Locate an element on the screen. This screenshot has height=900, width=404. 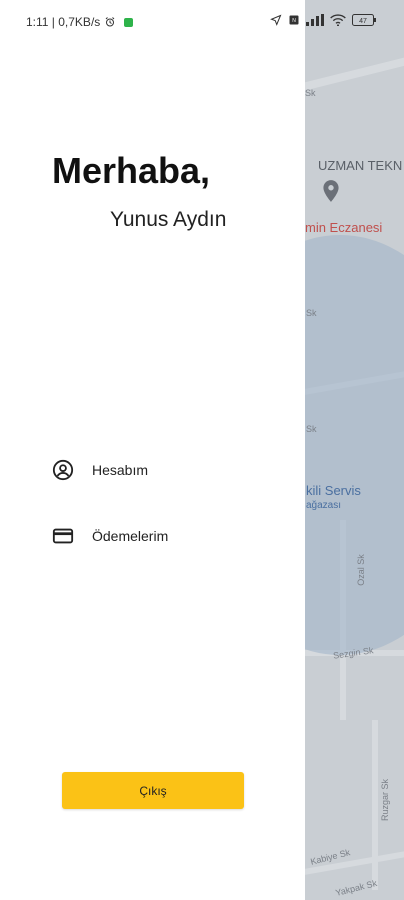
street-label: Yakpak Sk is located at coordinates (356, 888).